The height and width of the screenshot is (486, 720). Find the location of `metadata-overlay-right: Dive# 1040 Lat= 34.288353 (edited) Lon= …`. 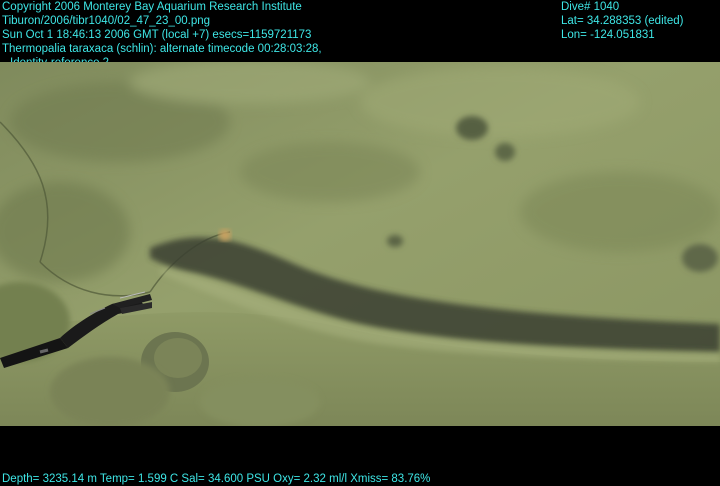

metadata-overlay-right: Dive# 1040 Lat= 34.288353 (edited) Lon= … is located at coordinates (622, 21).